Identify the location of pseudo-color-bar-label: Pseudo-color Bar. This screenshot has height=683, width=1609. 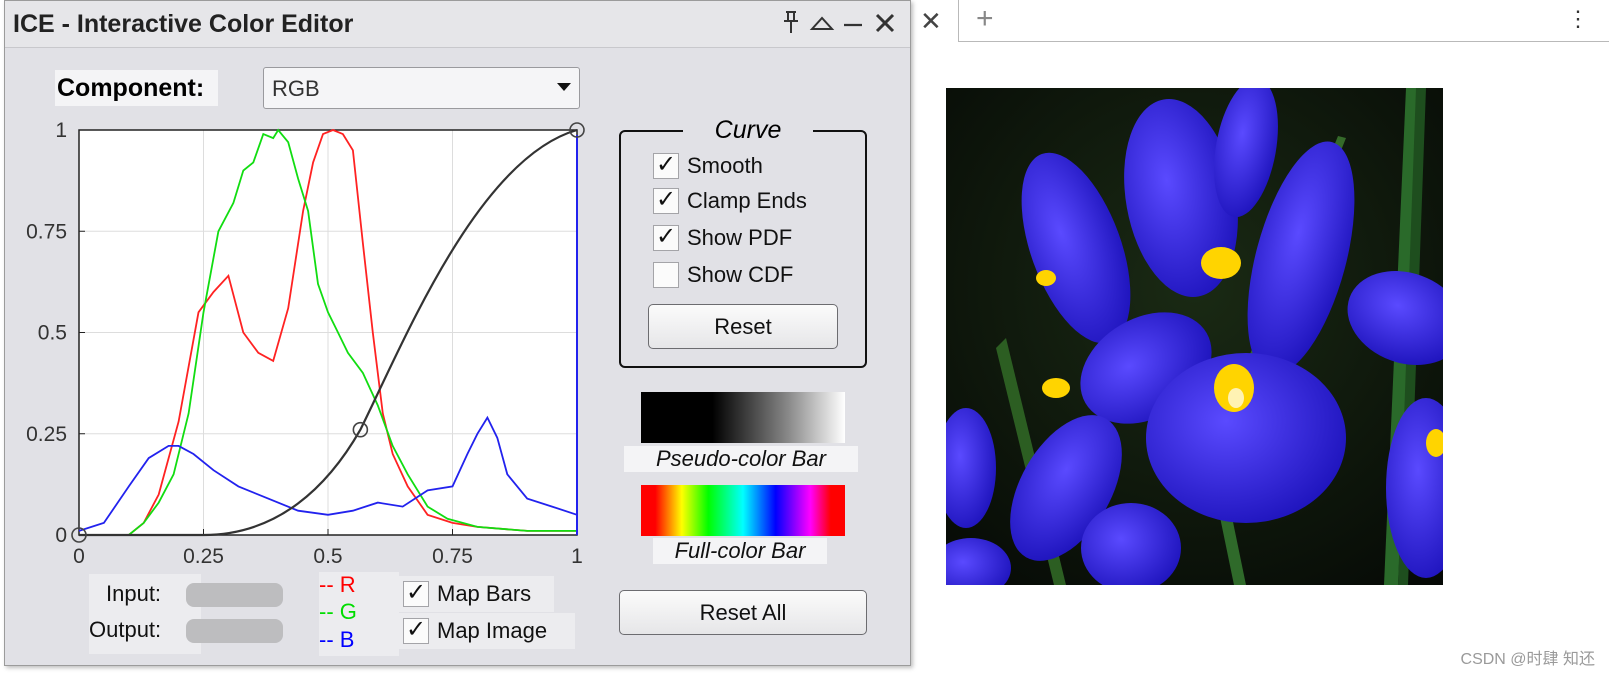
(741, 459).